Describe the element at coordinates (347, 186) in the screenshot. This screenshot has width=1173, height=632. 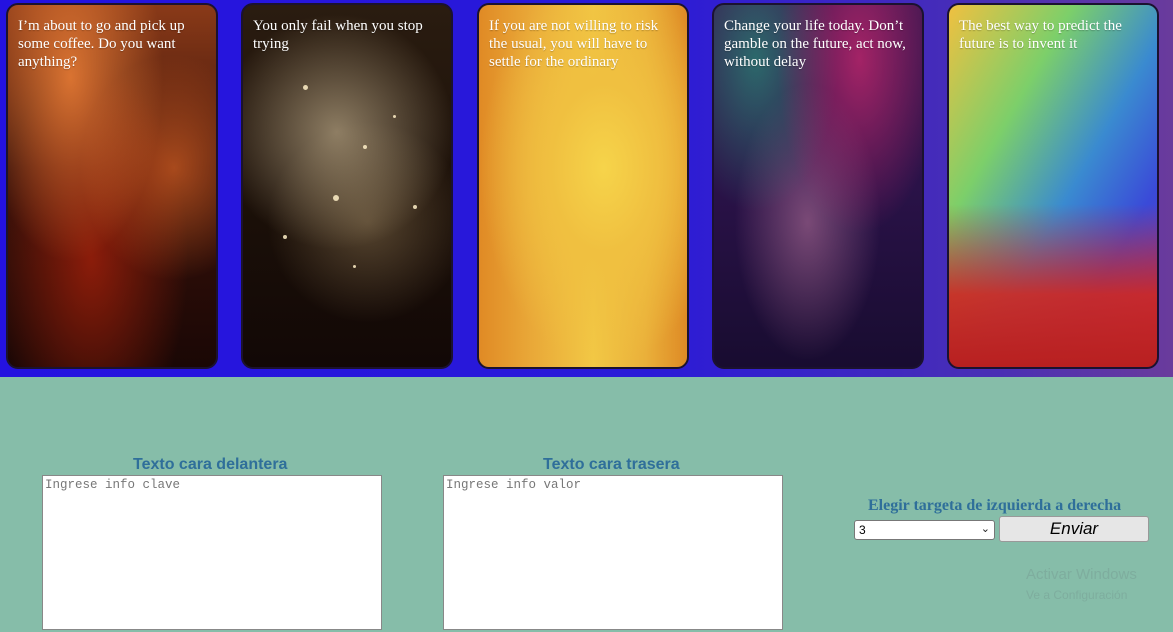
I see `card-2: You only fail when you stop trying` at that location.